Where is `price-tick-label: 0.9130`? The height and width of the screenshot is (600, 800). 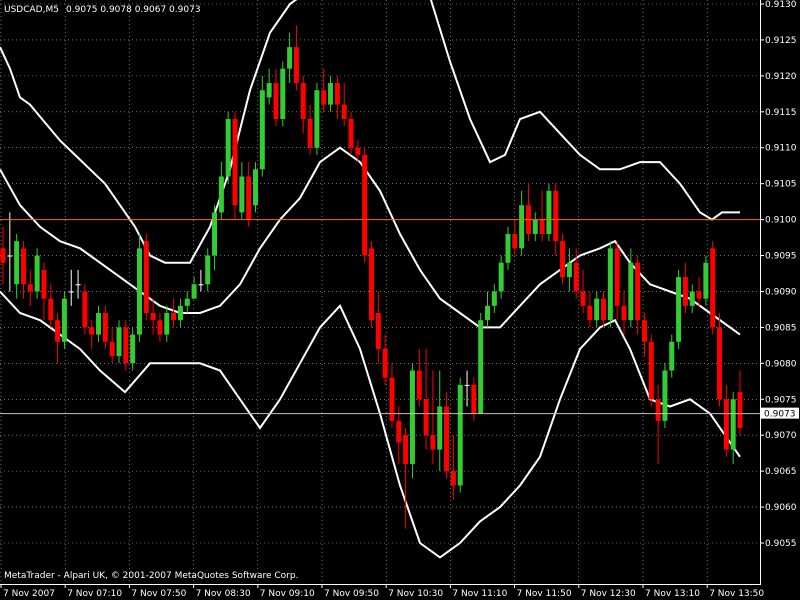 price-tick-label: 0.9130 is located at coordinates (781, 5).